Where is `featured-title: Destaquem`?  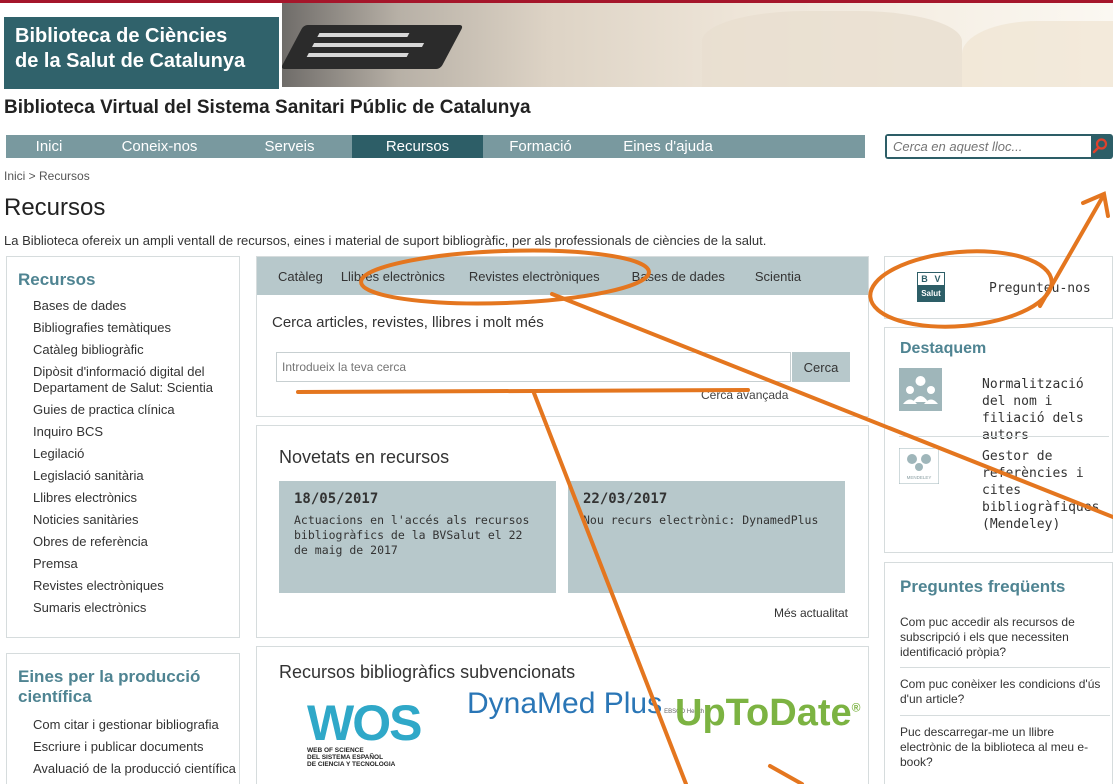
featured-title: Destaquem is located at coordinates (943, 348).